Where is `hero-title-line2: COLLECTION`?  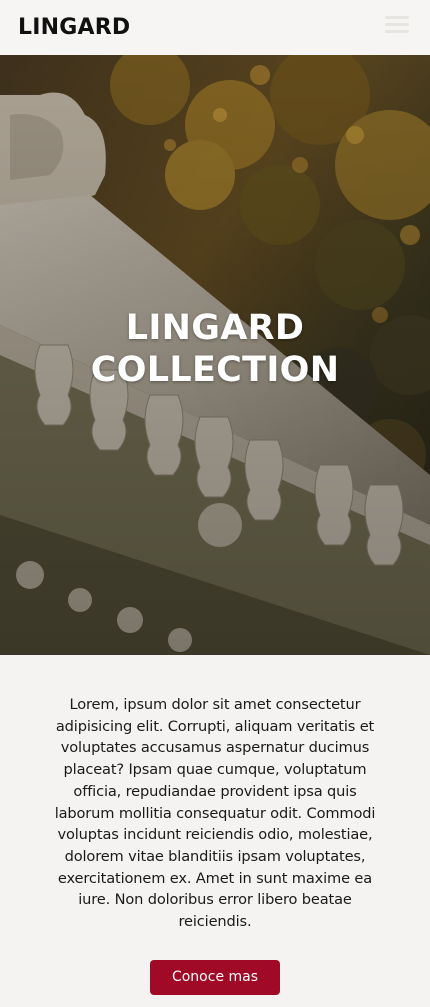
hero-title-line2: COLLECTION is located at coordinates (215, 370).